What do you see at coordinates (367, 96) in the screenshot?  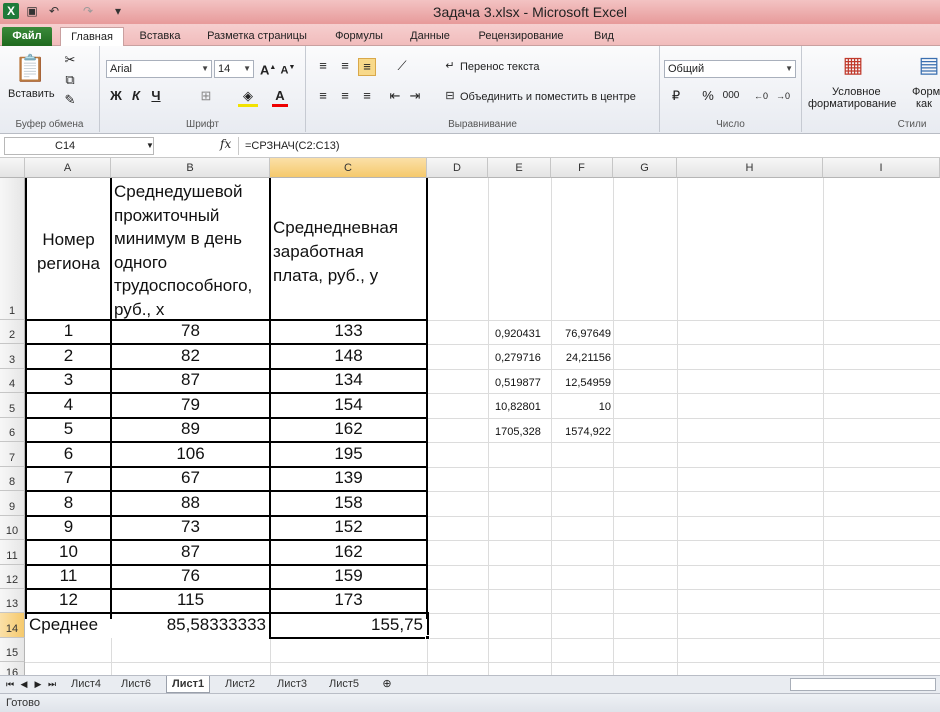 I see `align-right-icon: ≡` at bounding box center [367, 96].